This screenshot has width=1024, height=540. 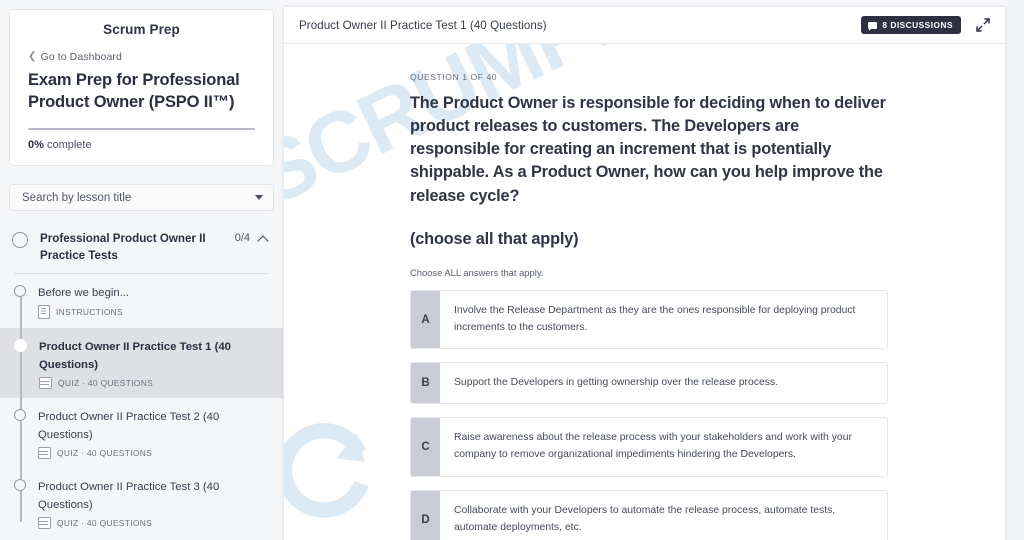 I want to click on lesson-status-dot-active, so click(x=20, y=345).